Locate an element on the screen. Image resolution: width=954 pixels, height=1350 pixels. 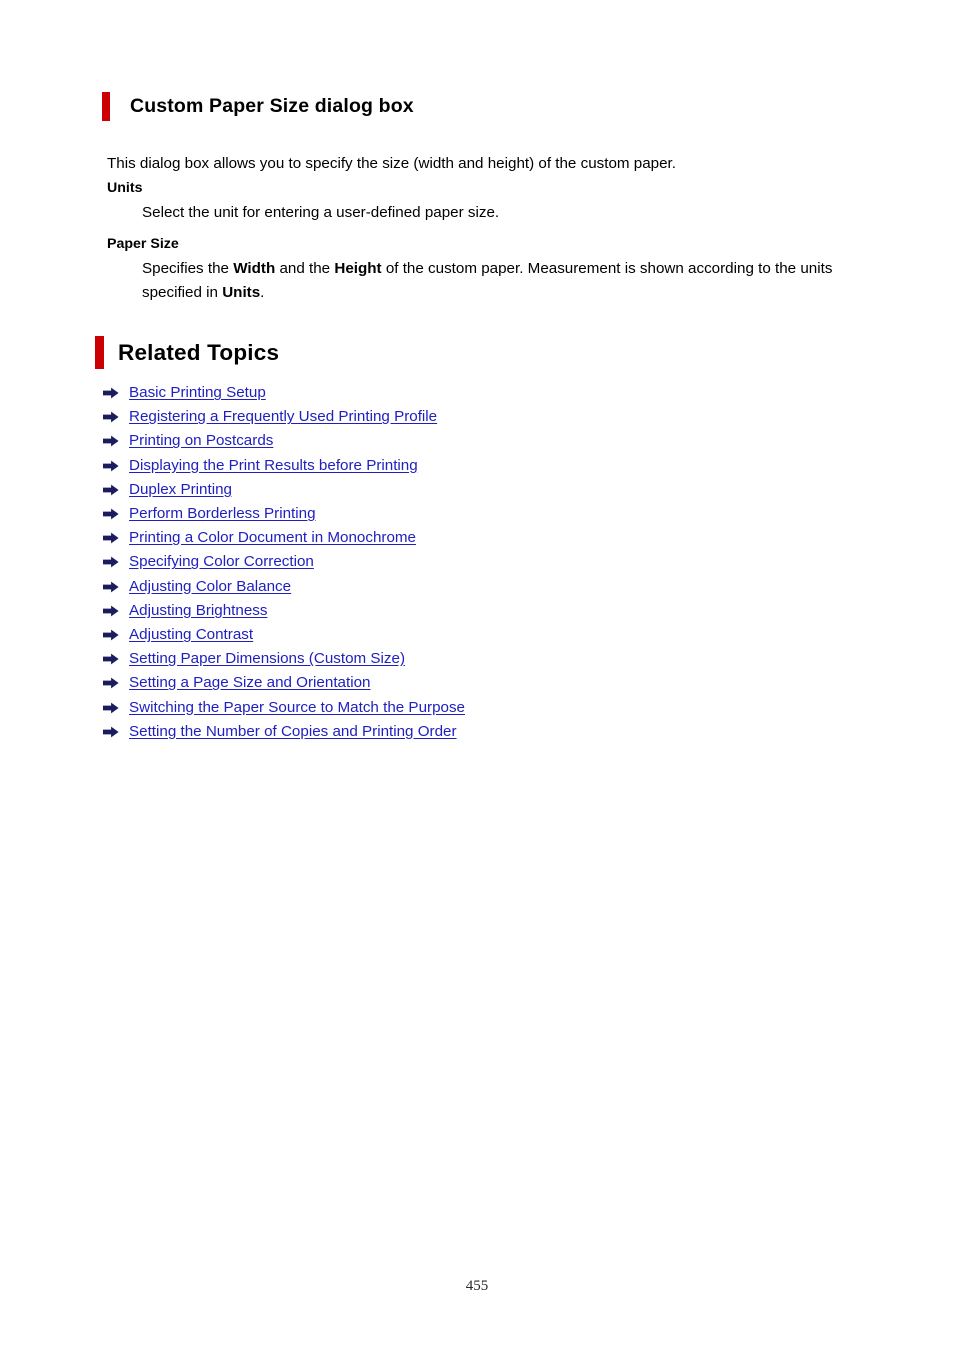
definition-term-units: Units is located at coordinates (125, 188).